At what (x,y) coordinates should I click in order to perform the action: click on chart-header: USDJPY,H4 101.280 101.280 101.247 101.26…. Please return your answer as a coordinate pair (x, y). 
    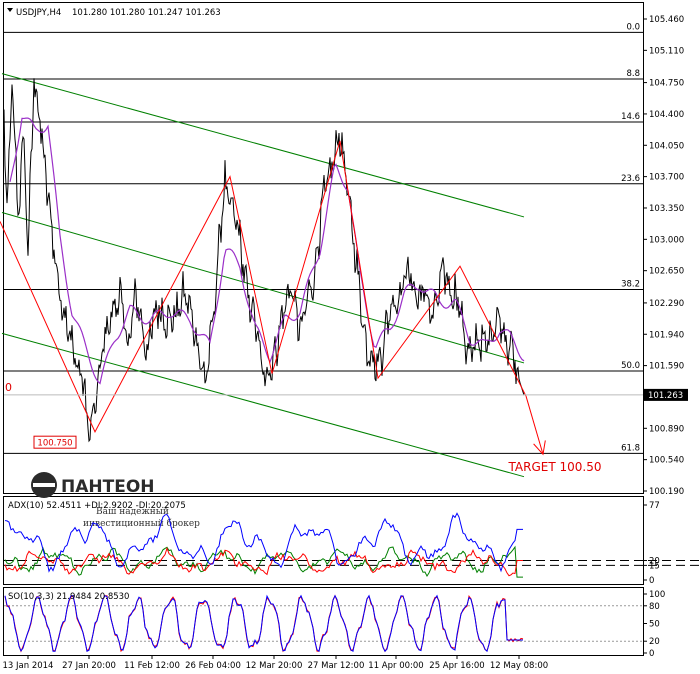
    Looking at the image, I should click on (114, 13).